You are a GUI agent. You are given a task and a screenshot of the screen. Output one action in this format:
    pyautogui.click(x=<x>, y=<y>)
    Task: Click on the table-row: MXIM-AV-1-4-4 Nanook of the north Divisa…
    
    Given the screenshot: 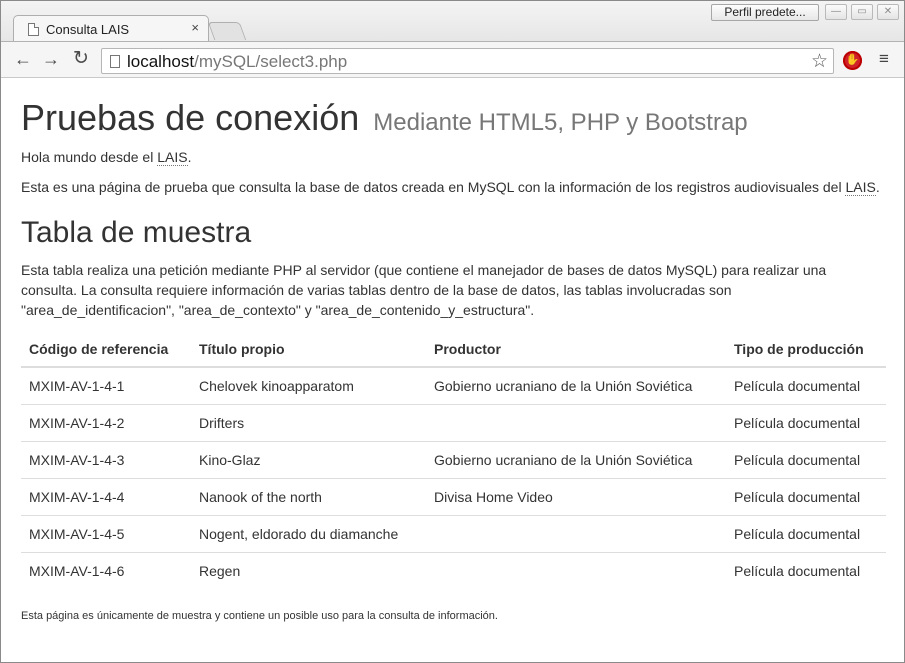 What is the action you would take?
    pyautogui.click(x=453, y=496)
    